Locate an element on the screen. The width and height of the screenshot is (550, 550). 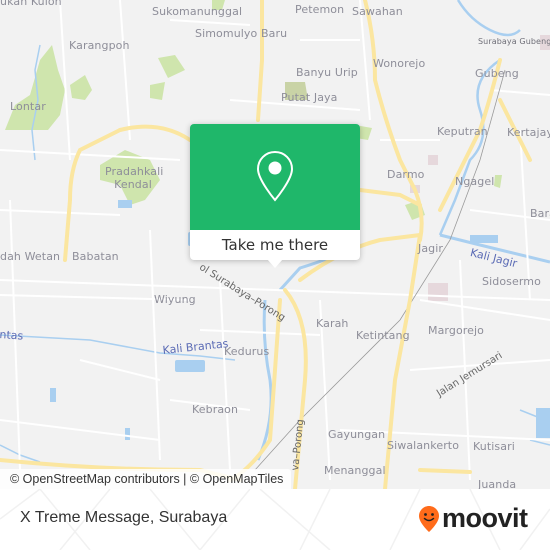
station-label: Surabaya Gubeng is located at coordinates (514, 41).